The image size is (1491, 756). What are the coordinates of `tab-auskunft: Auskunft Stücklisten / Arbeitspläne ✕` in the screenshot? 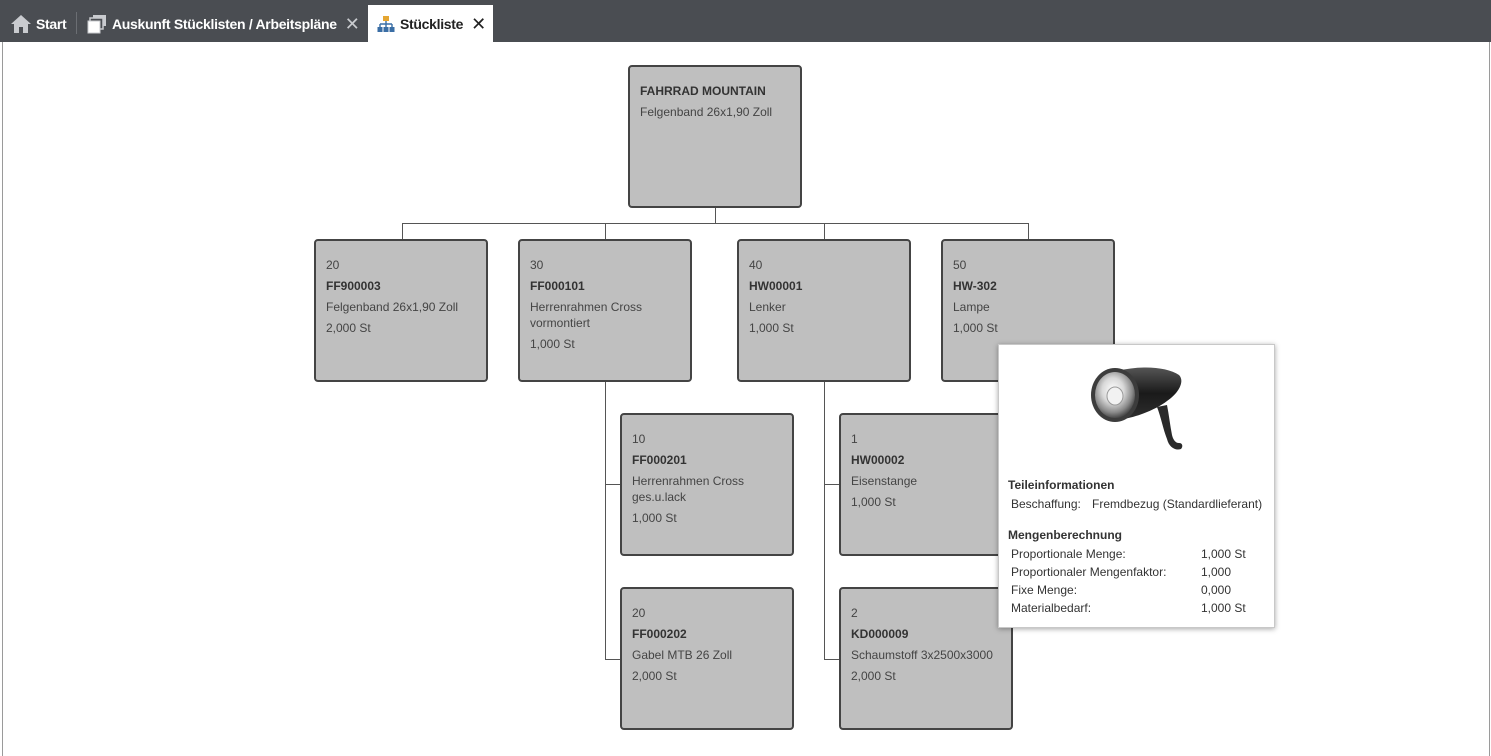 It's located at (223, 23).